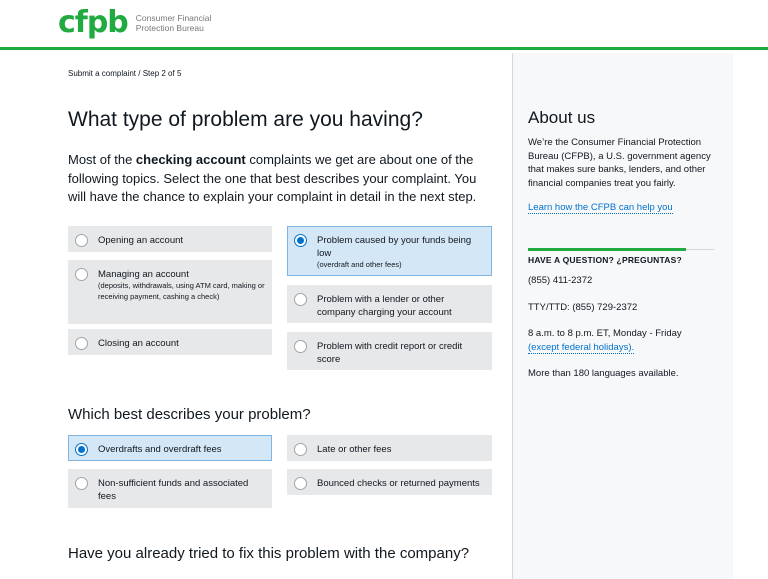  What do you see at coordinates (354, 449) in the screenshot?
I see `option-label: Late or other fees` at bounding box center [354, 449].